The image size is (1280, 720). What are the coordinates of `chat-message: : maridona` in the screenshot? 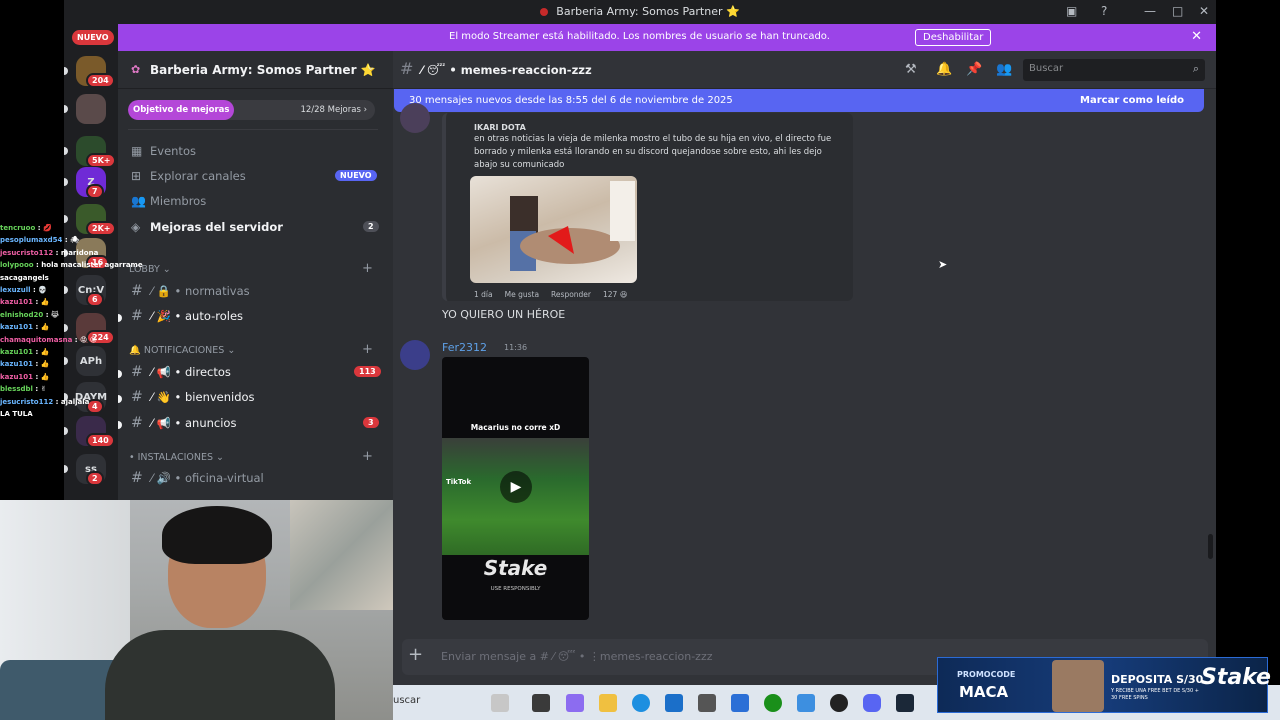 It's located at (77, 252).